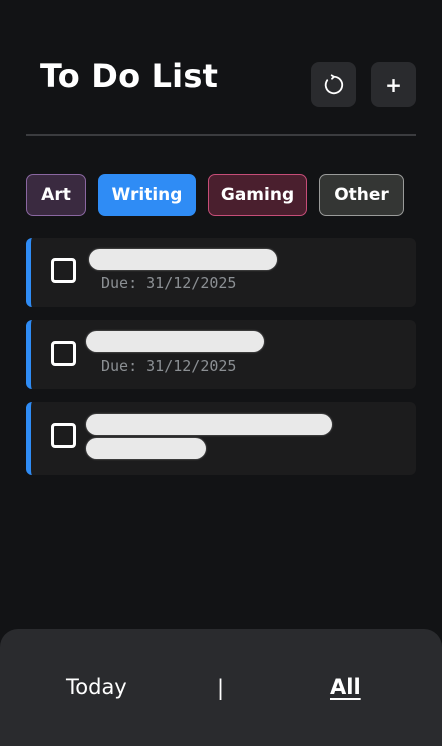 This screenshot has width=442, height=746. Describe the element at coordinates (345, 687) in the screenshot. I see `nav-all: All` at that location.